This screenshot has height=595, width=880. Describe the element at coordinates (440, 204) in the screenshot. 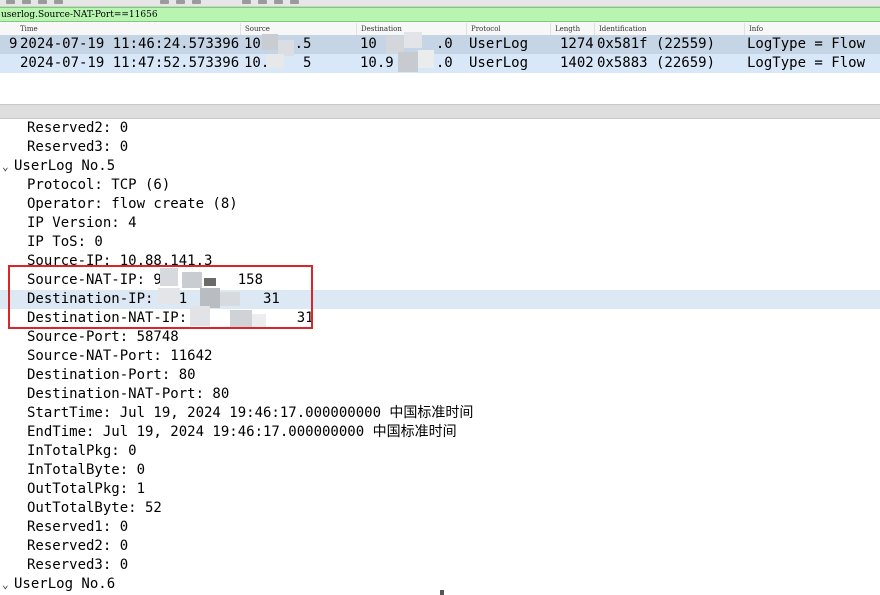

I see `detail-field: Operator: flow create (8)` at that location.